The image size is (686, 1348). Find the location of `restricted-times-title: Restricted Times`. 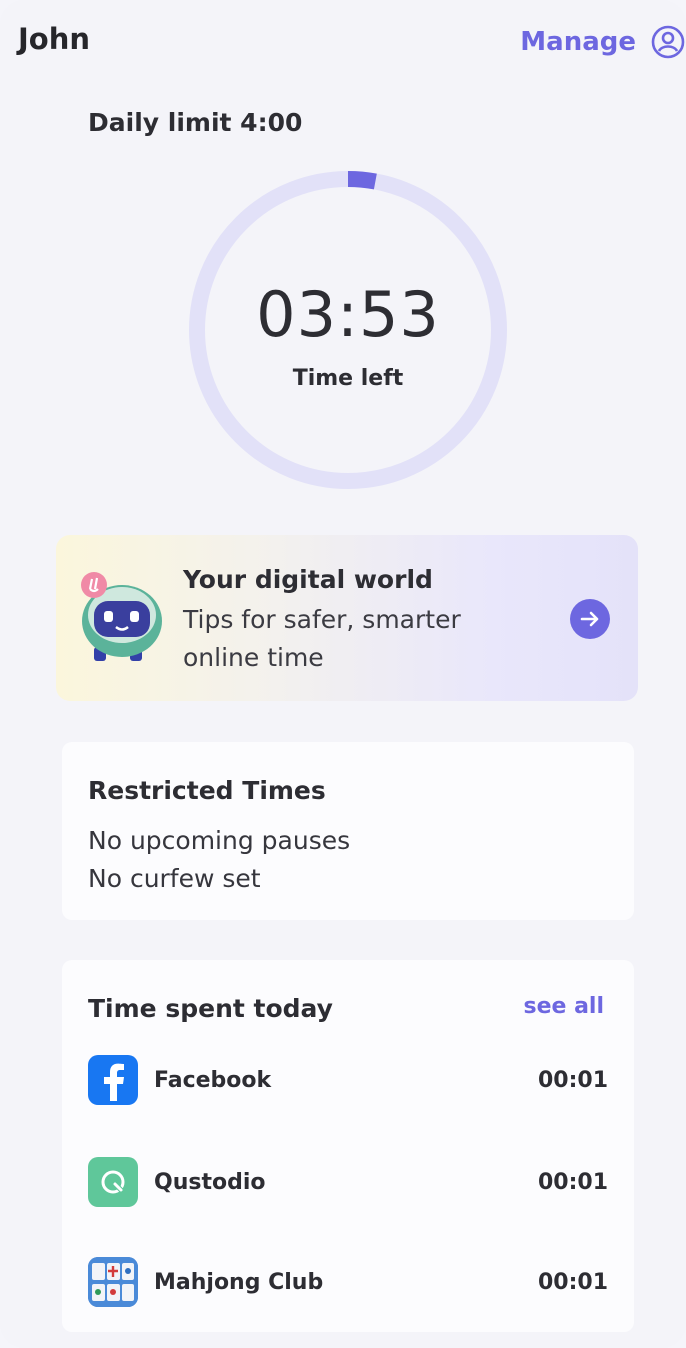

restricted-times-title: Restricted Times is located at coordinates (207, 790).